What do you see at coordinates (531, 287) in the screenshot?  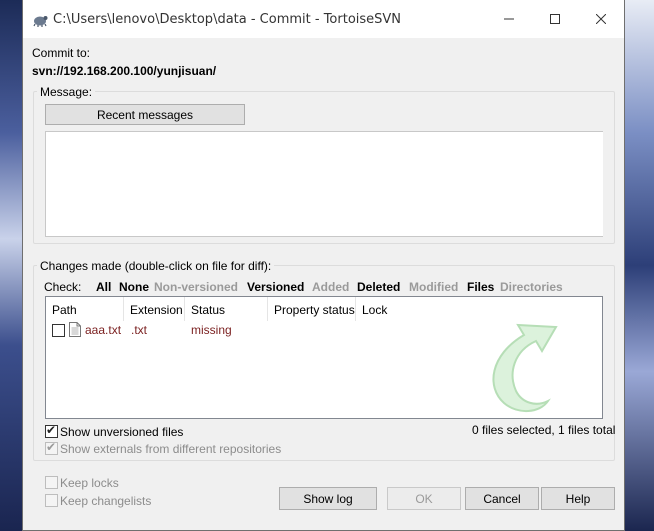 I see `filter-directories: Directories` at bounding box center [531, 287].